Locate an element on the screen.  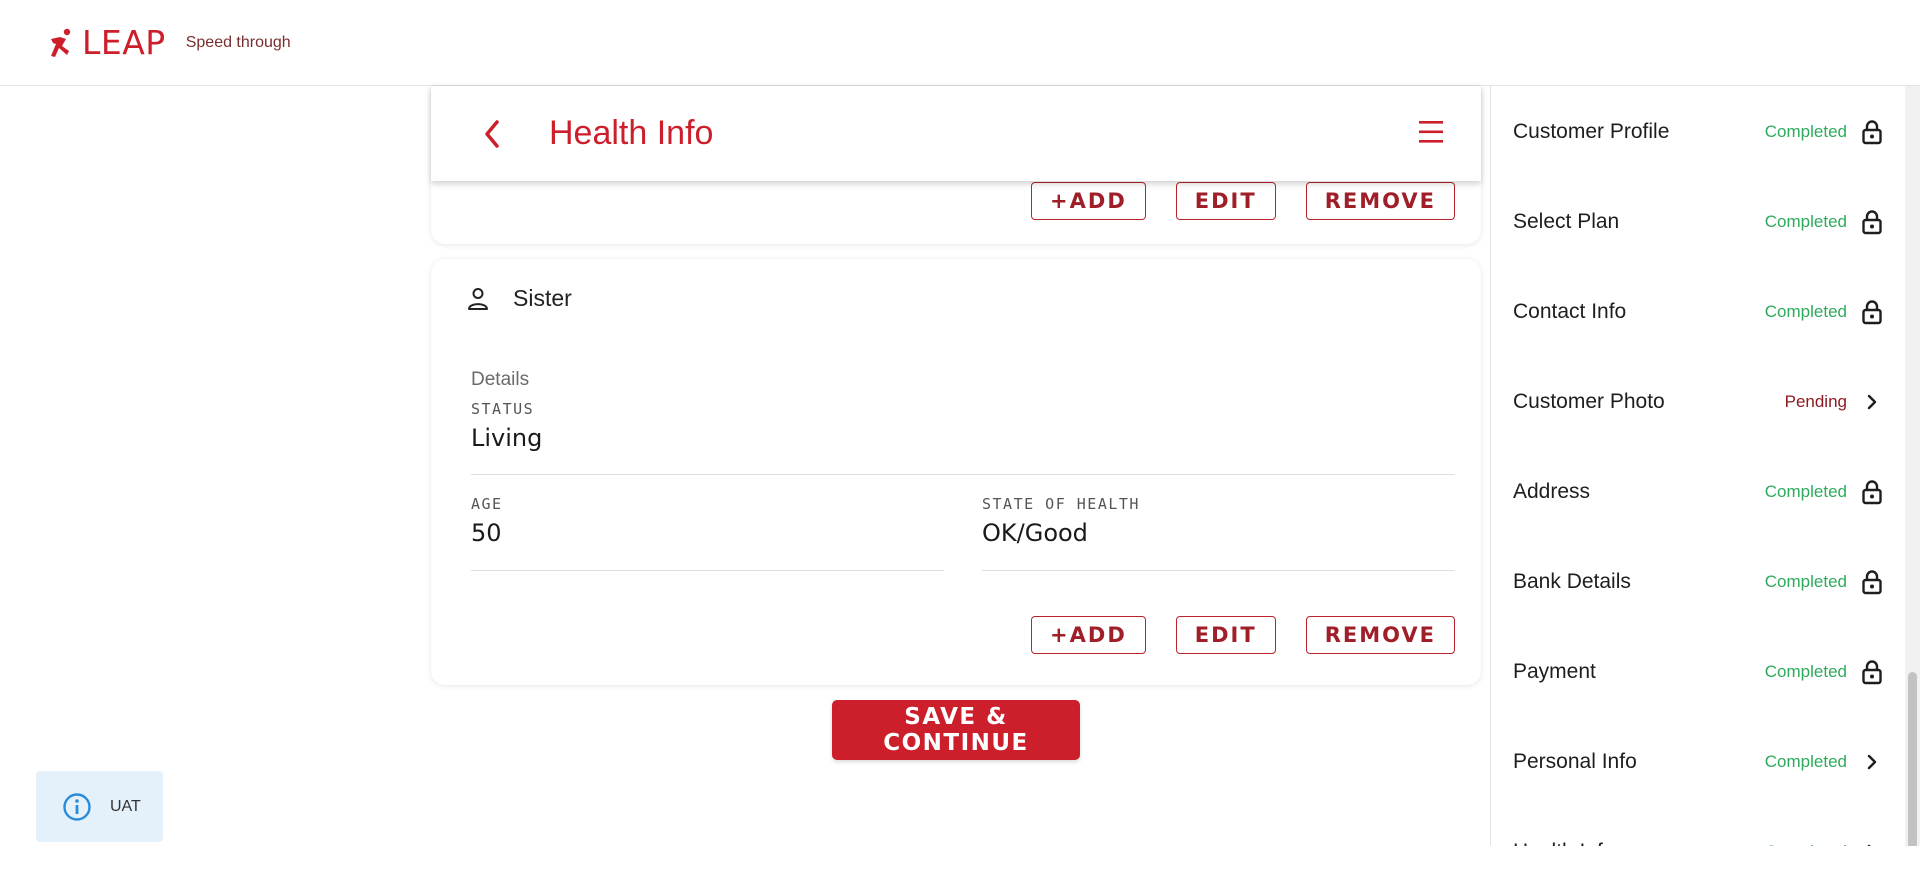
menu-button is located at coordinates (1431, 132).